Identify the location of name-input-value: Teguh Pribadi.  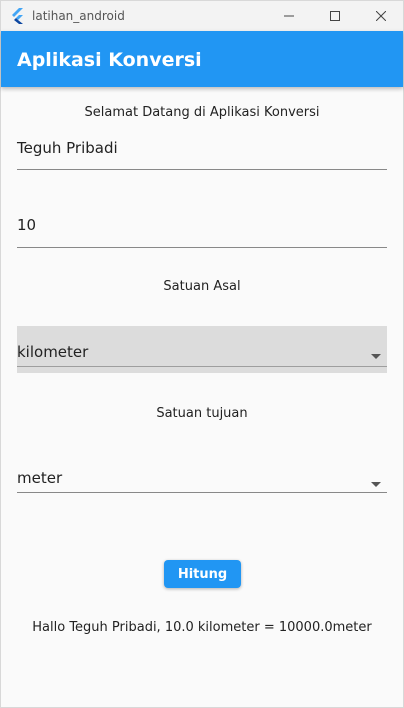
(67, 148).